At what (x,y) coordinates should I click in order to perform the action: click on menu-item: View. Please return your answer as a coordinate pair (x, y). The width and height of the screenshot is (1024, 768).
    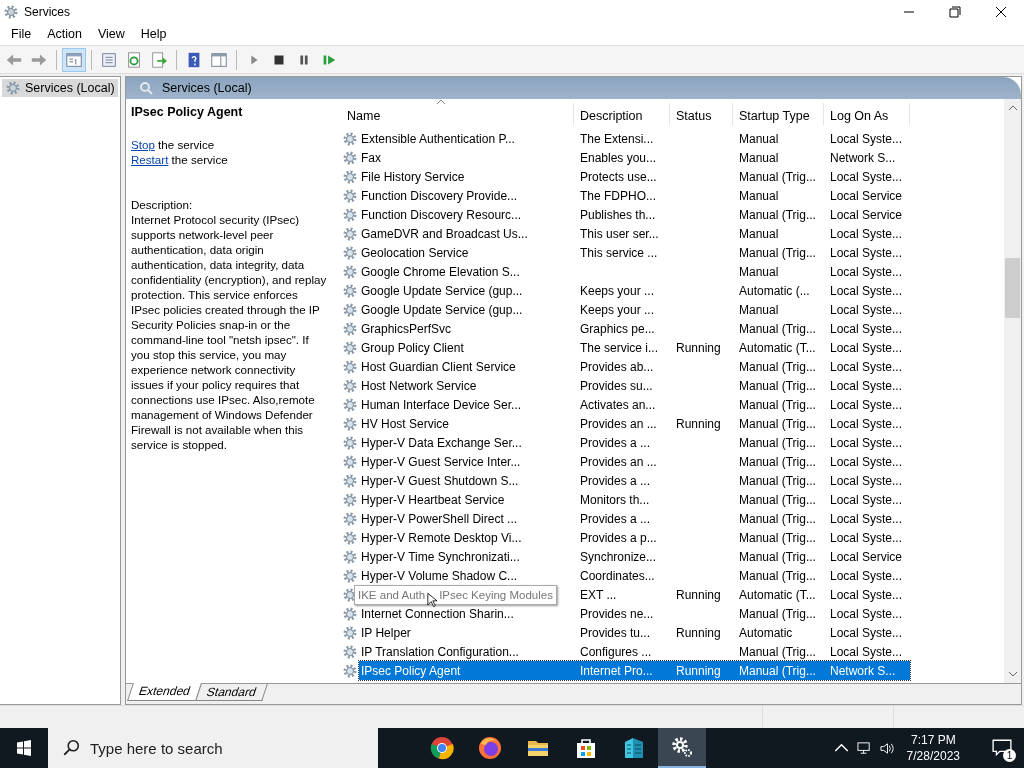
    Looking at the image, I should click on (111, 34).